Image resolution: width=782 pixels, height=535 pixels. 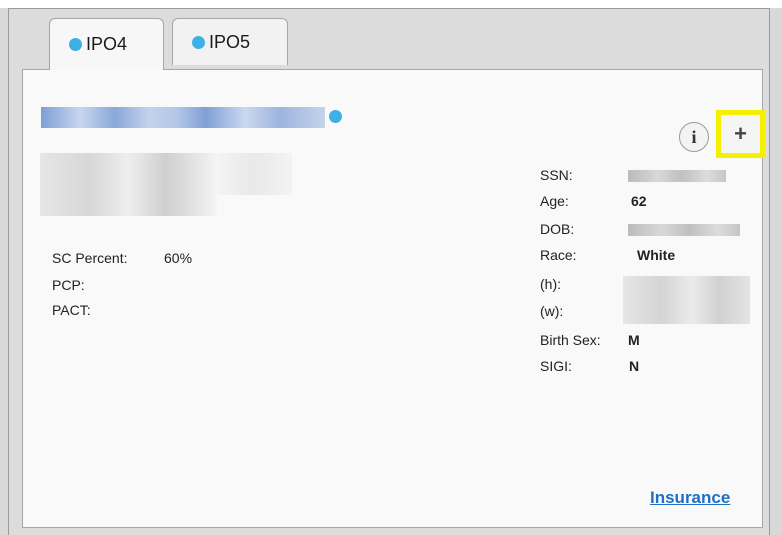 I want to click on info-glyph: i, so click(x=694, y=136).